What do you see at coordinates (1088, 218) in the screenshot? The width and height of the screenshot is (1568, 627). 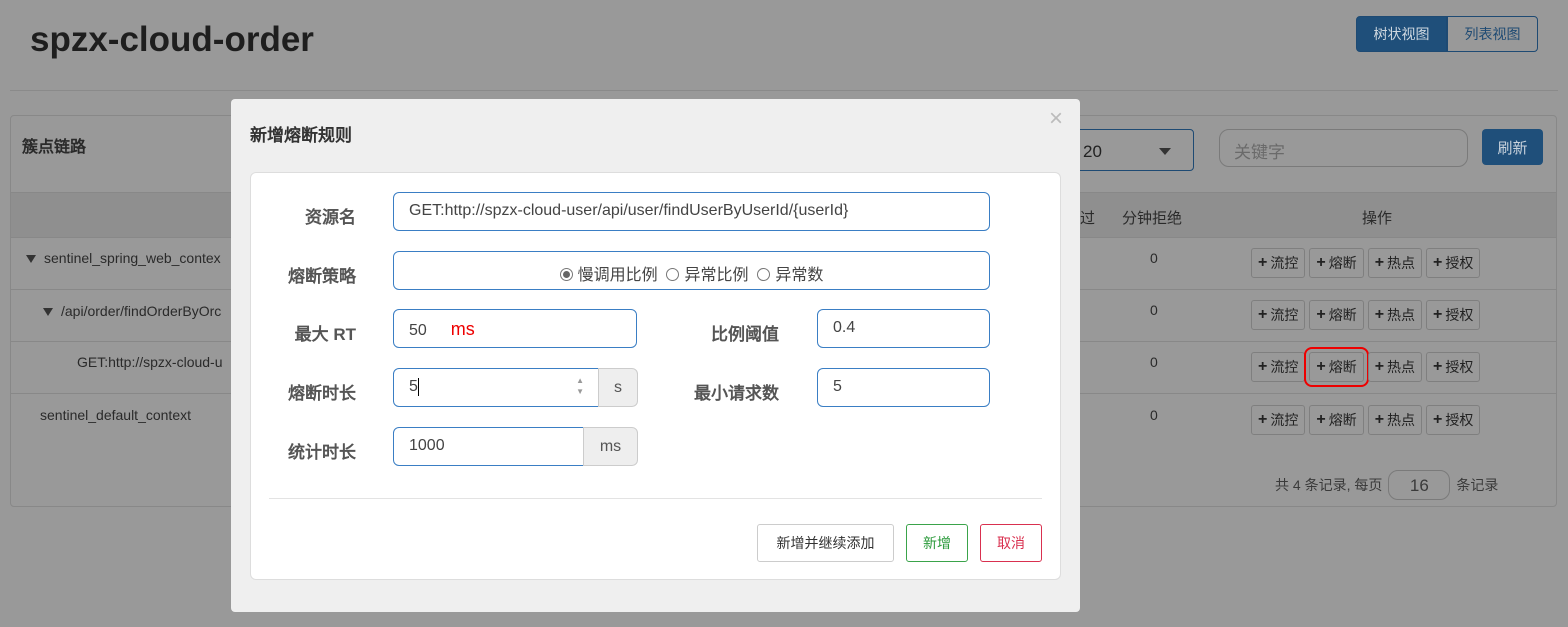 I see `header-passed: 过` at bounding box center [1088, 218].